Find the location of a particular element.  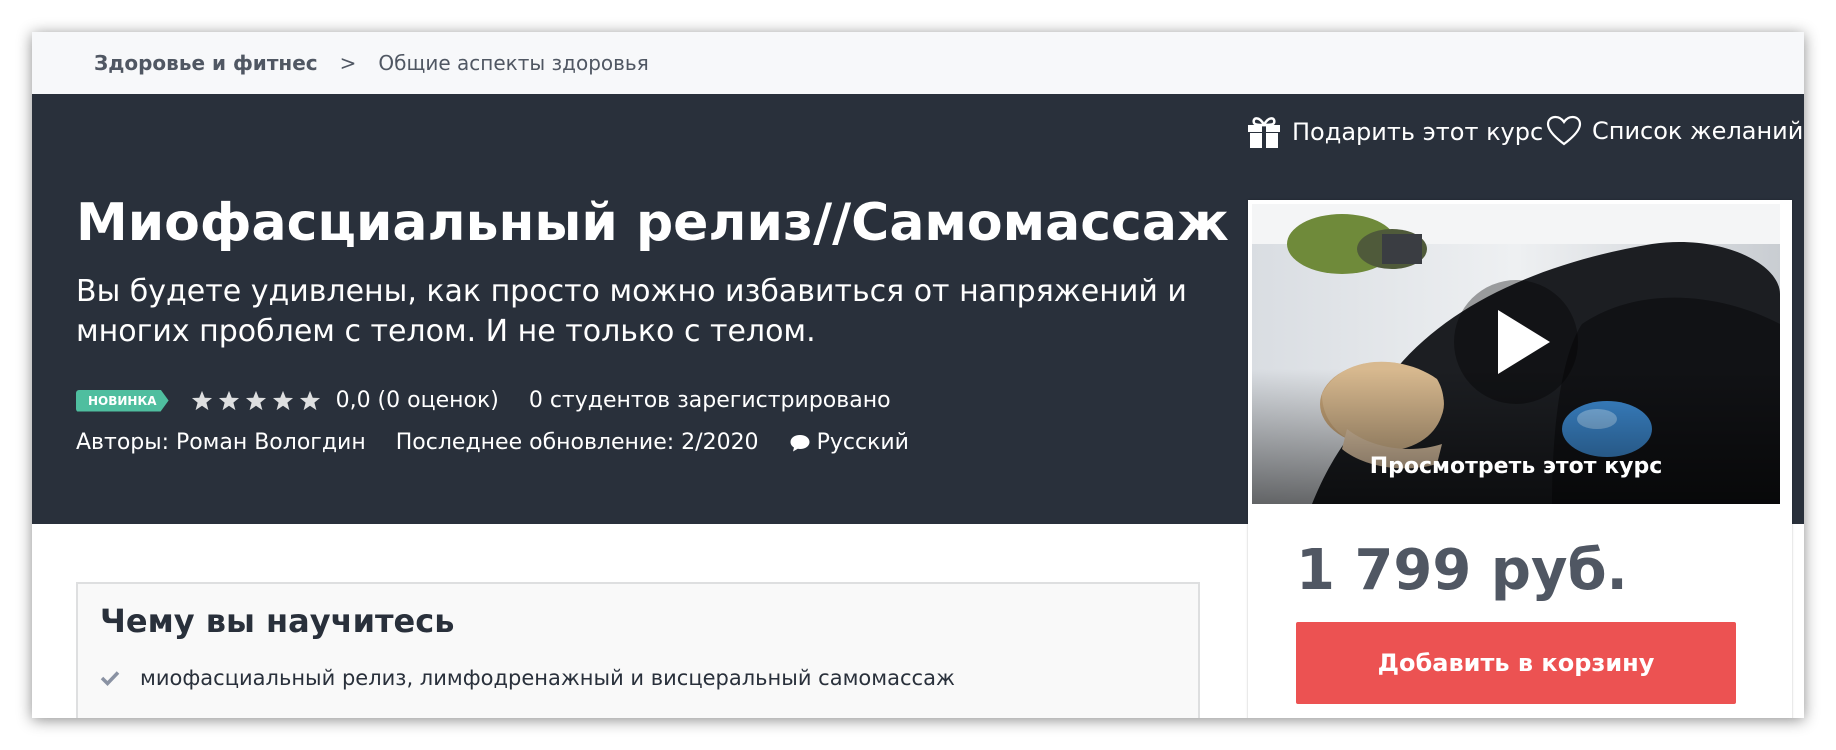

new-badge: НОВИНКА is located at coordinates (122, 401).